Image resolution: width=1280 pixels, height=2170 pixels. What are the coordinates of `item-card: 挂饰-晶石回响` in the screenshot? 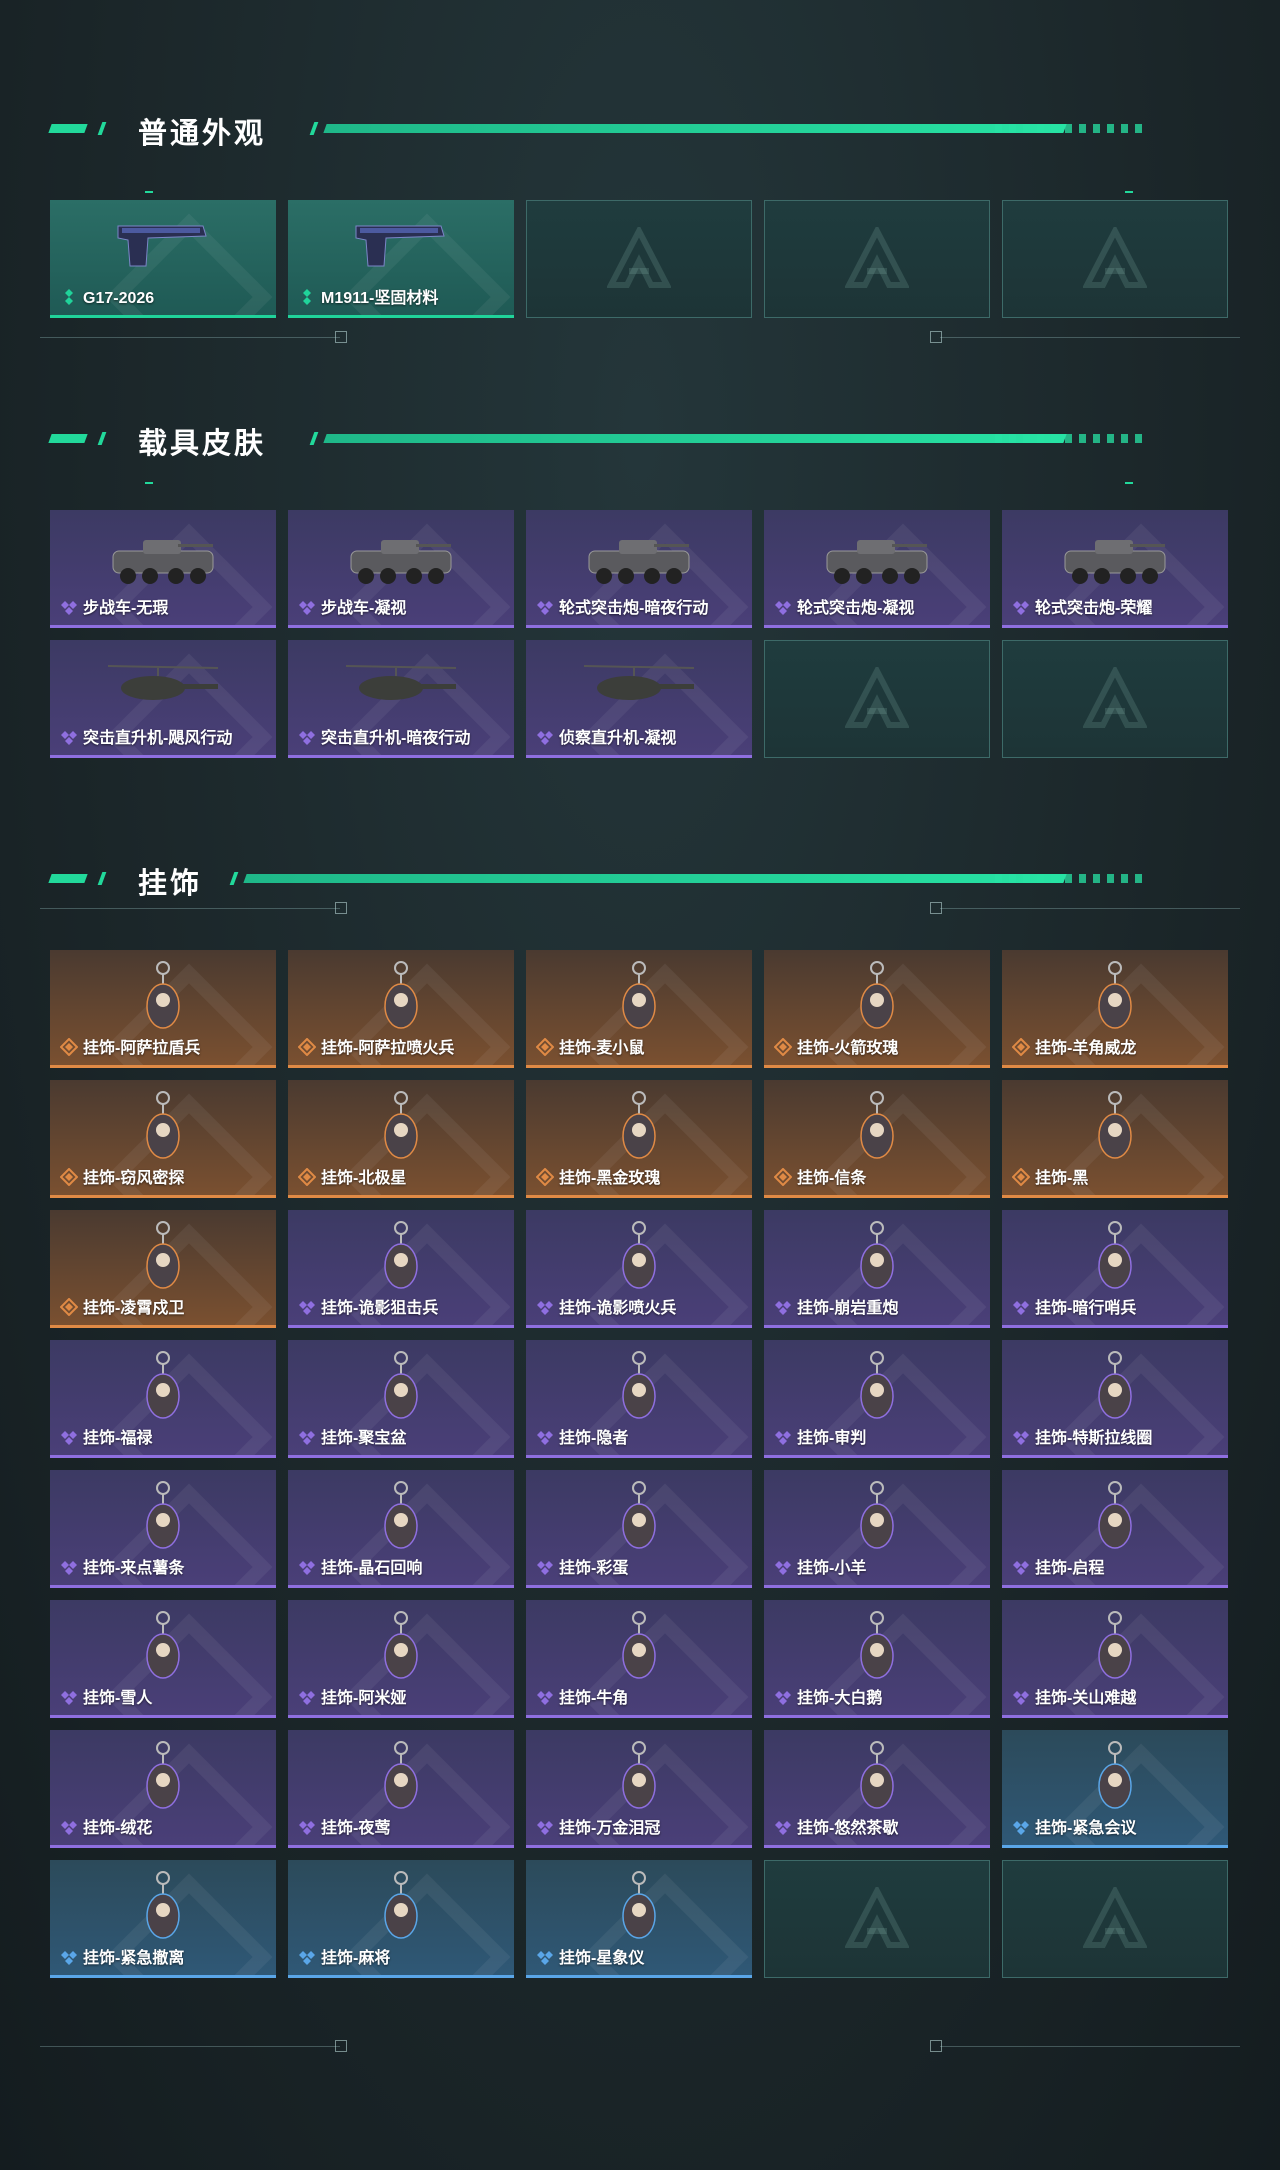 It's located at (401, 1529).